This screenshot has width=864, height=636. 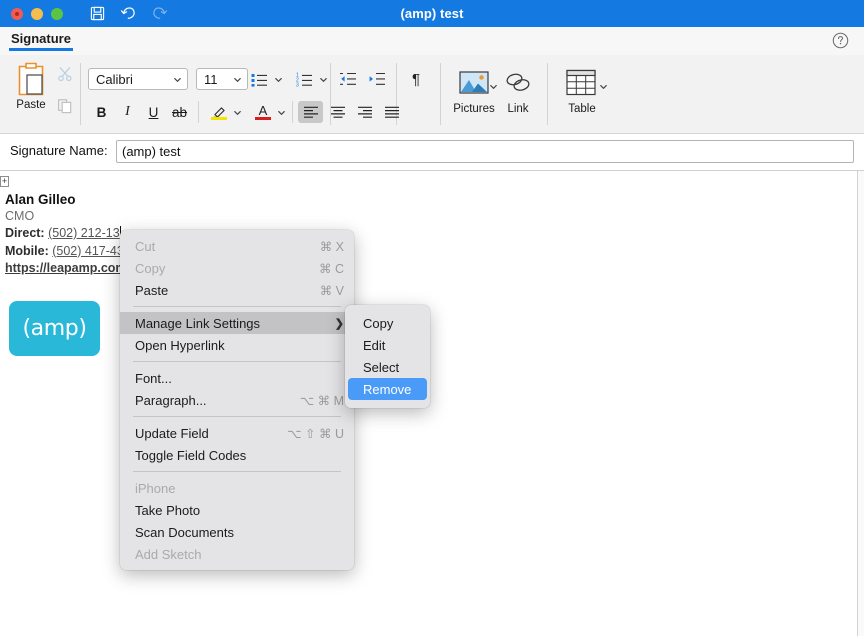 What do you see at coordinates (841, 41) in the screenshot?
I see `help-icon` at bounding box center [841, 41].